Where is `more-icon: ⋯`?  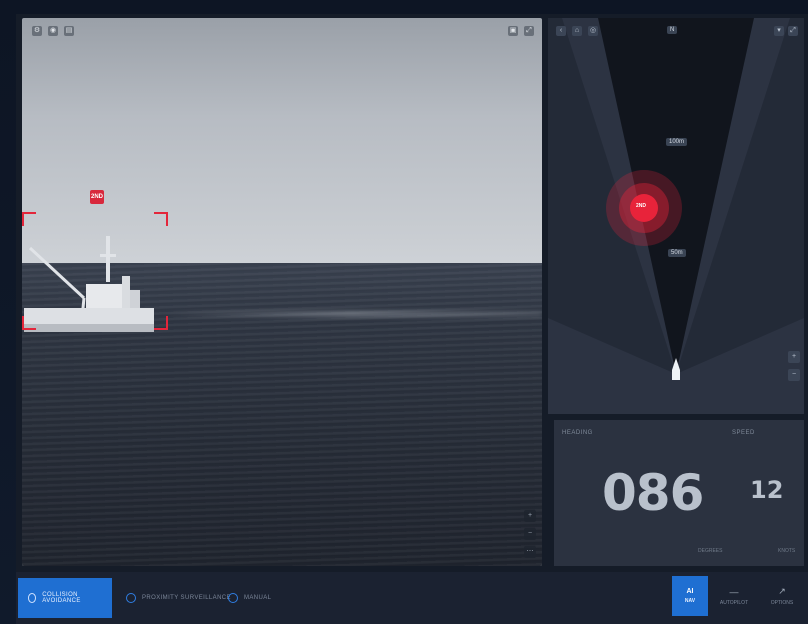
more-icon: ⋯ is located at coordinates (530, 552).